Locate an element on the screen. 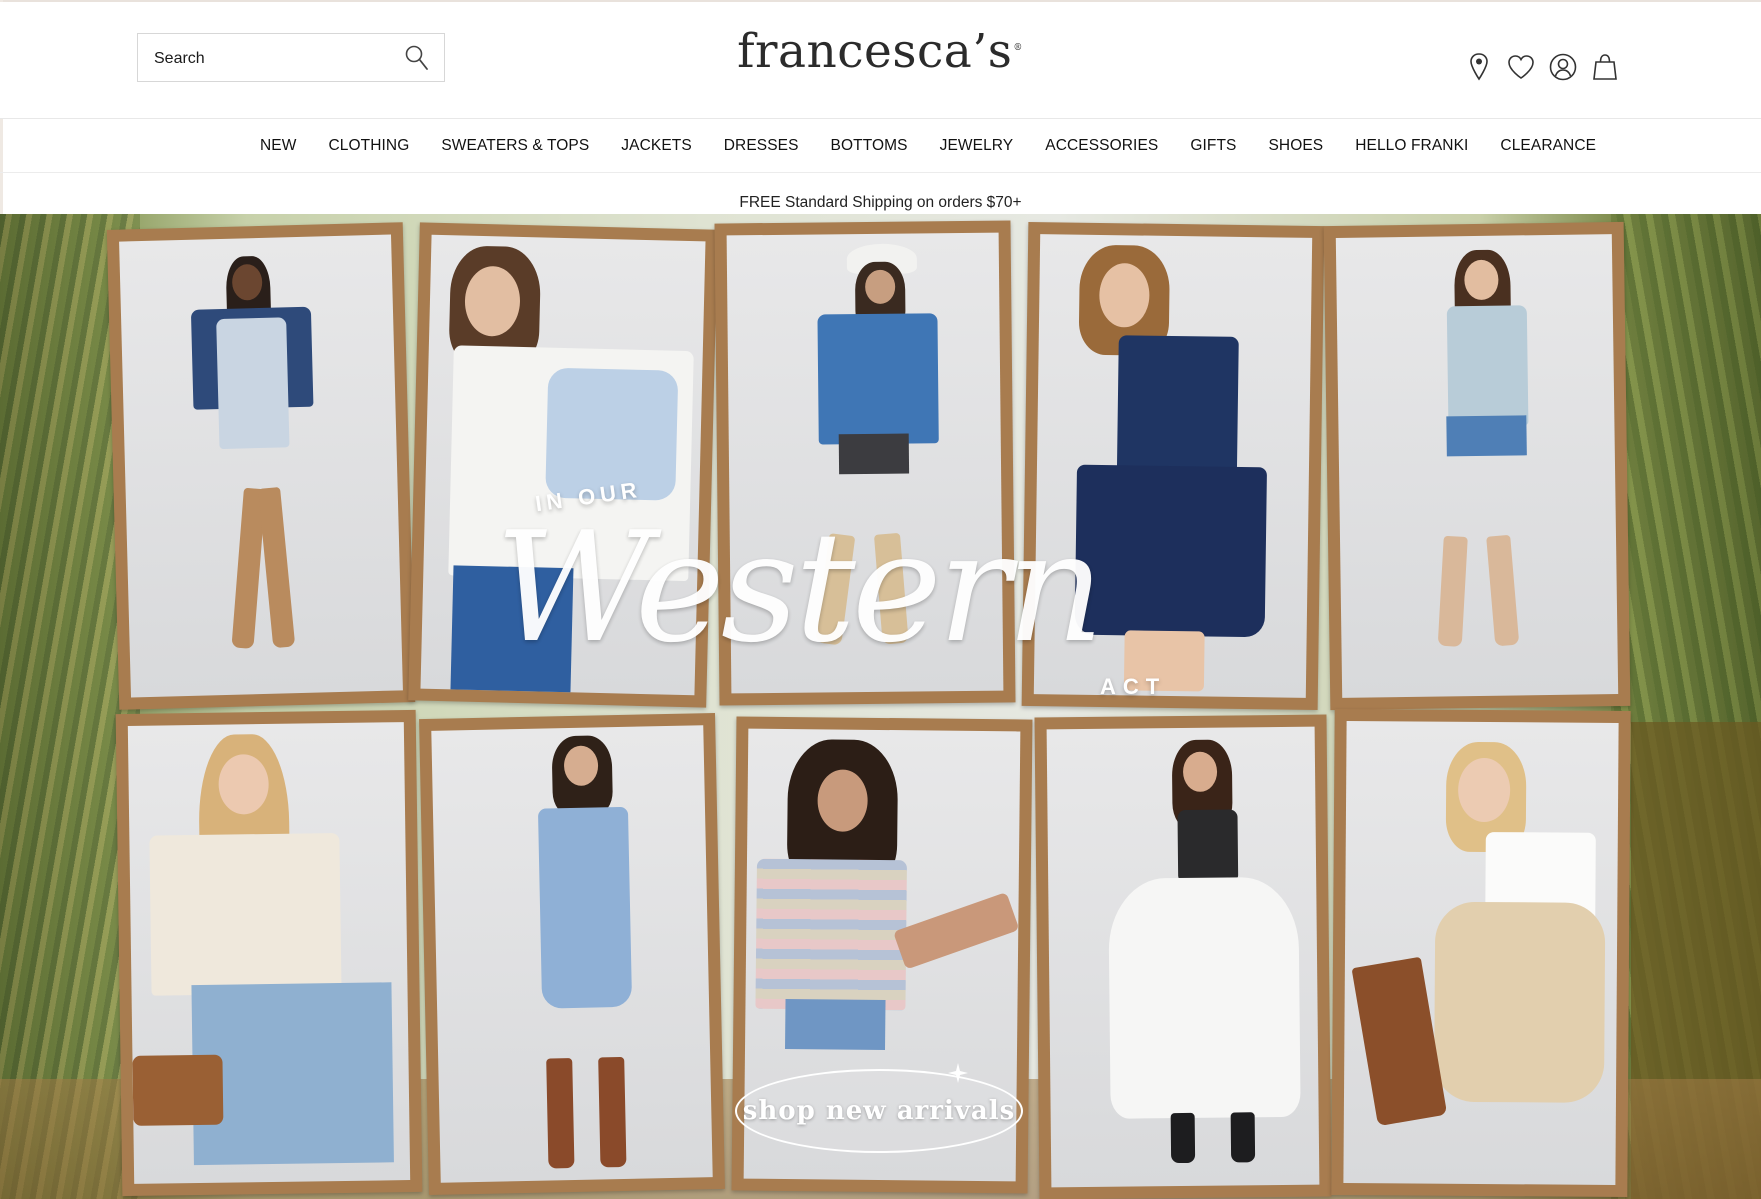 Image resolution: width=1761 pixels, height=1199 pixels. search-box is located at coordinates (291, 58).